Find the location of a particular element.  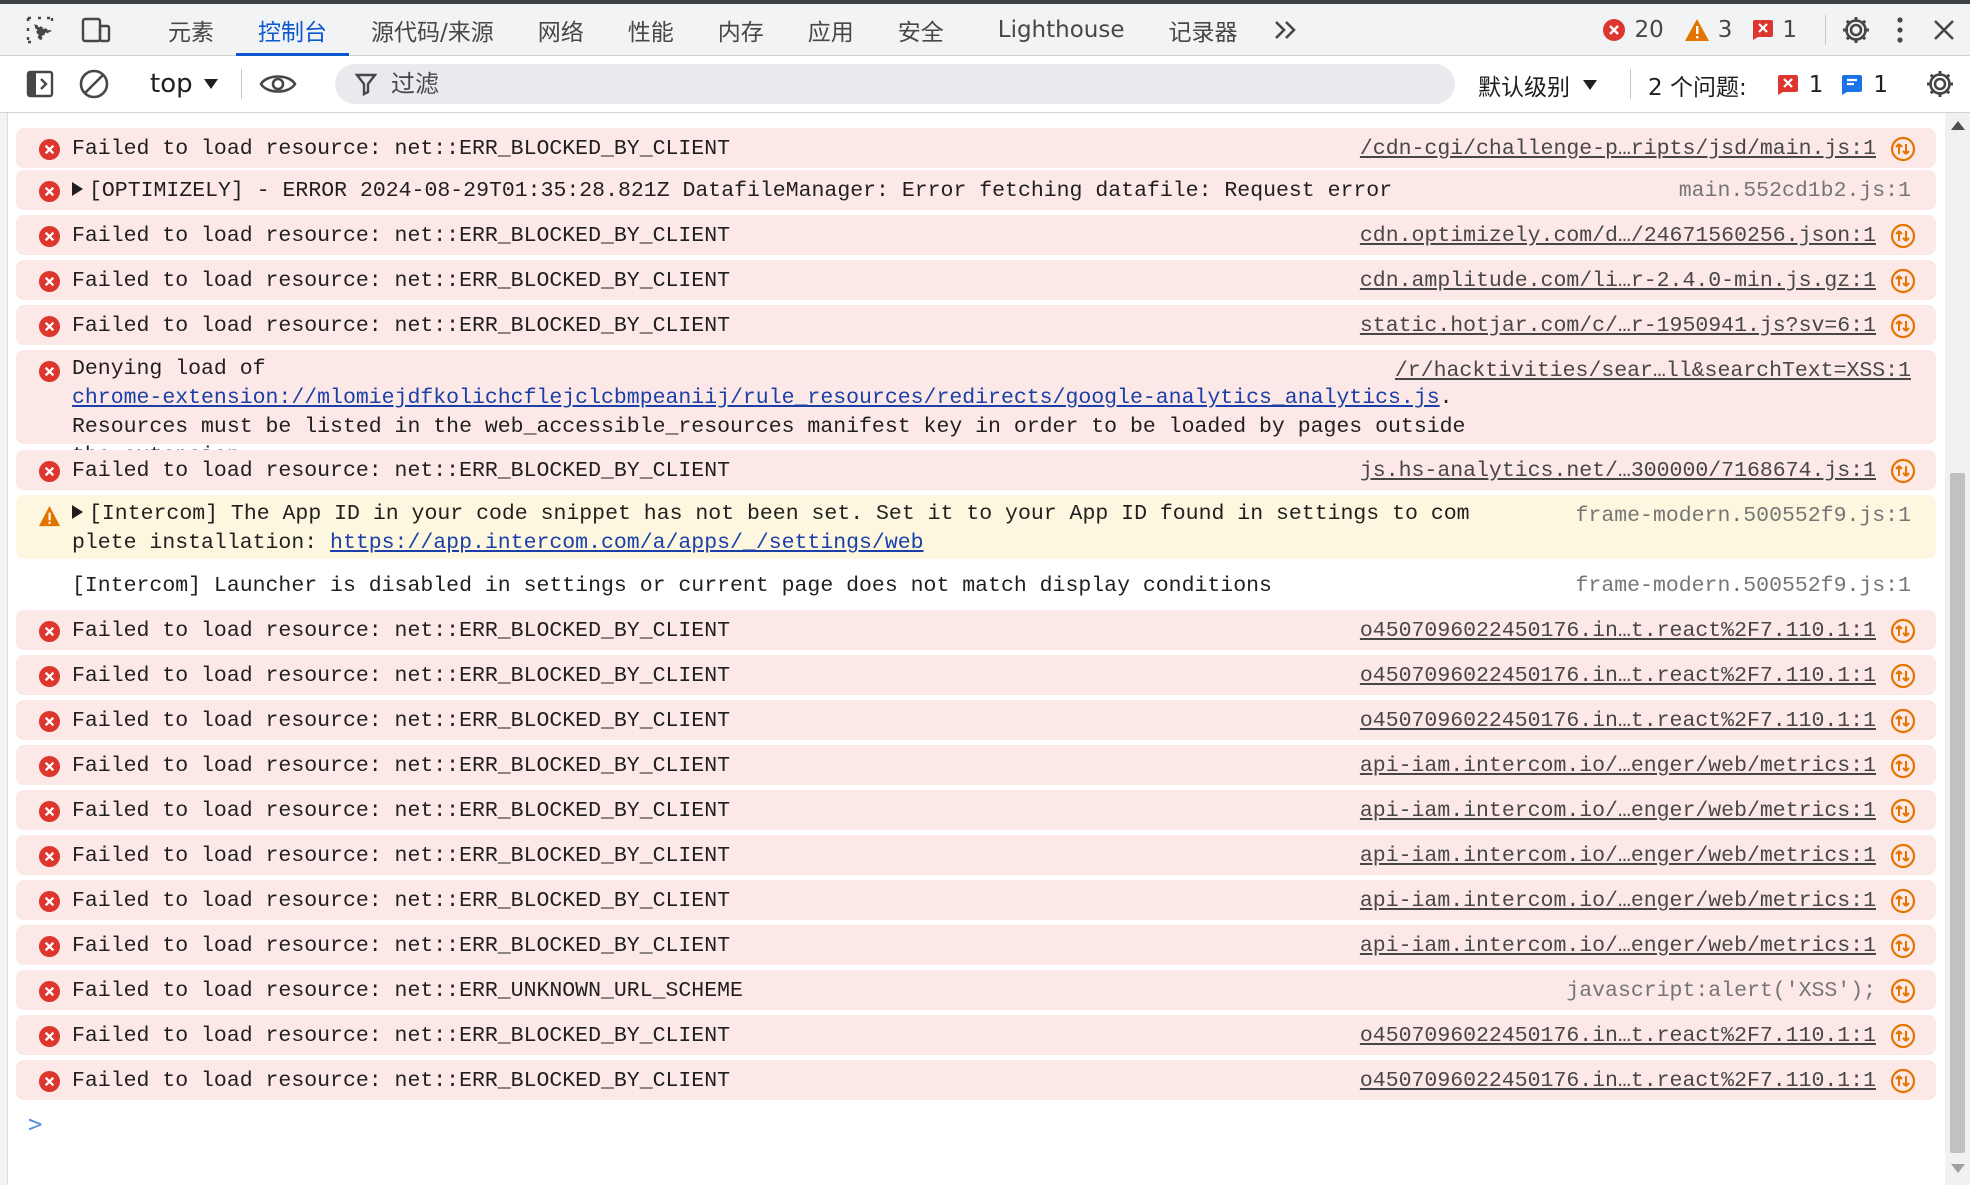

filter-funnel-icon is located at coordinates (366, 84).